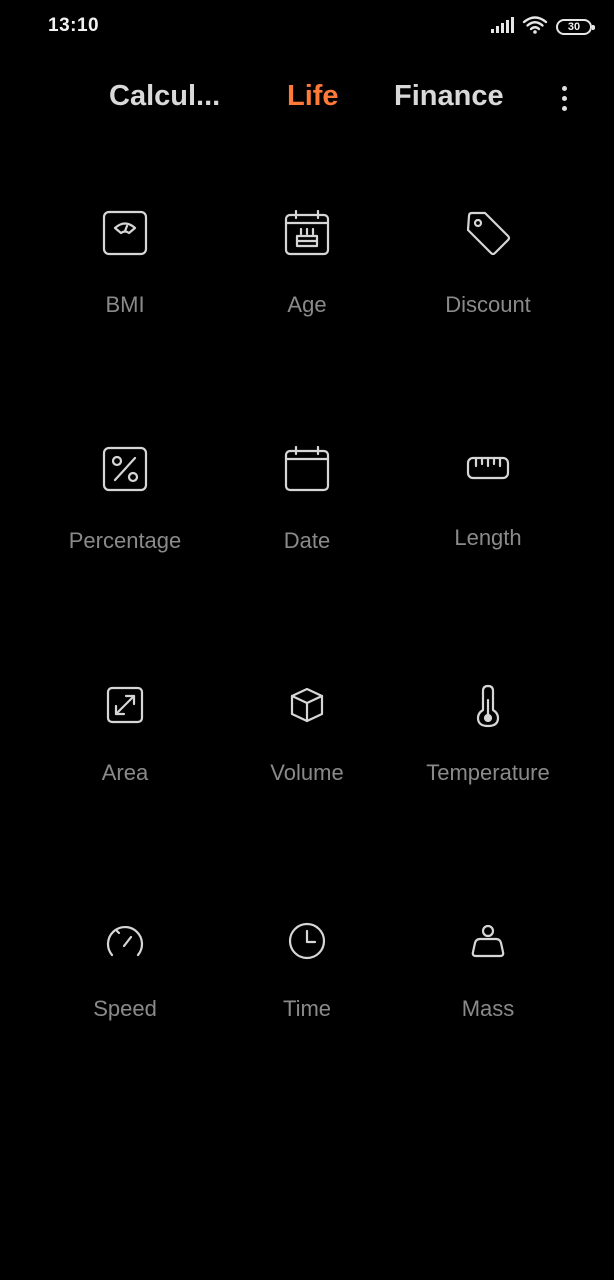  I want to click on tool-label: Discount, so click(488, 304).